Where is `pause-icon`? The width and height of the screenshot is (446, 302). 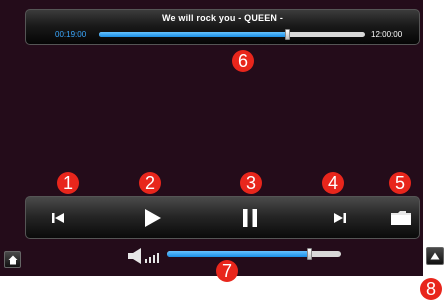 pause-icon is located at coordinates (250, 217).